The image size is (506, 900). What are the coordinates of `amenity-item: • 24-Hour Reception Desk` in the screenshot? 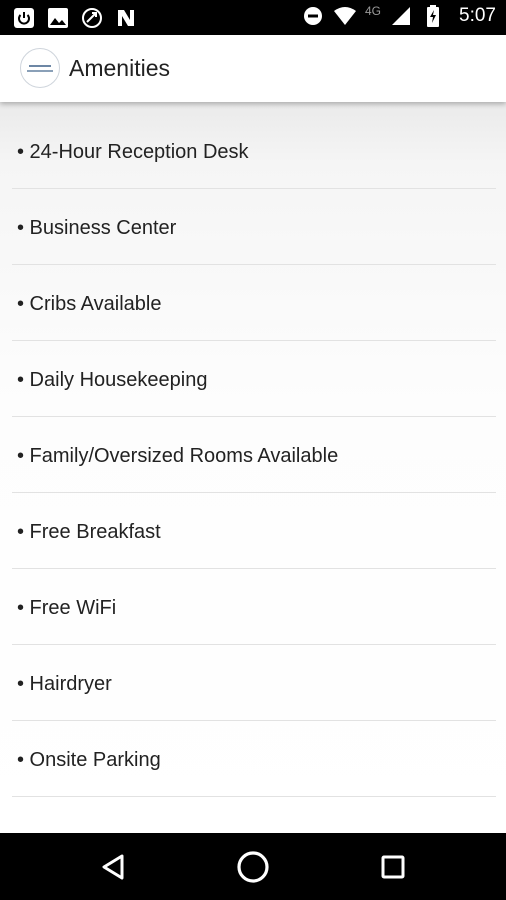 It's located at (254, 151).